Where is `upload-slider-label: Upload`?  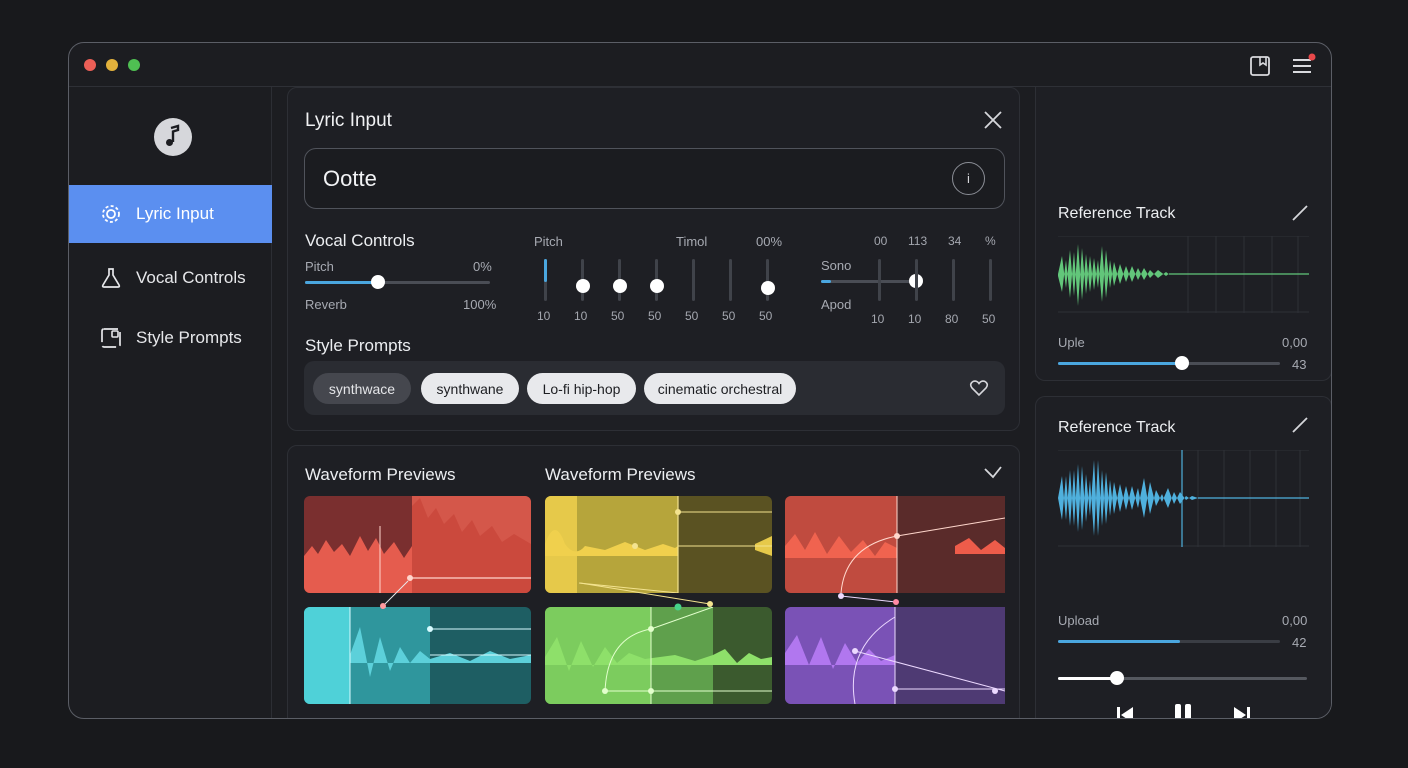
upload-slider-label: Upload is located at coordinates (1079, 620).